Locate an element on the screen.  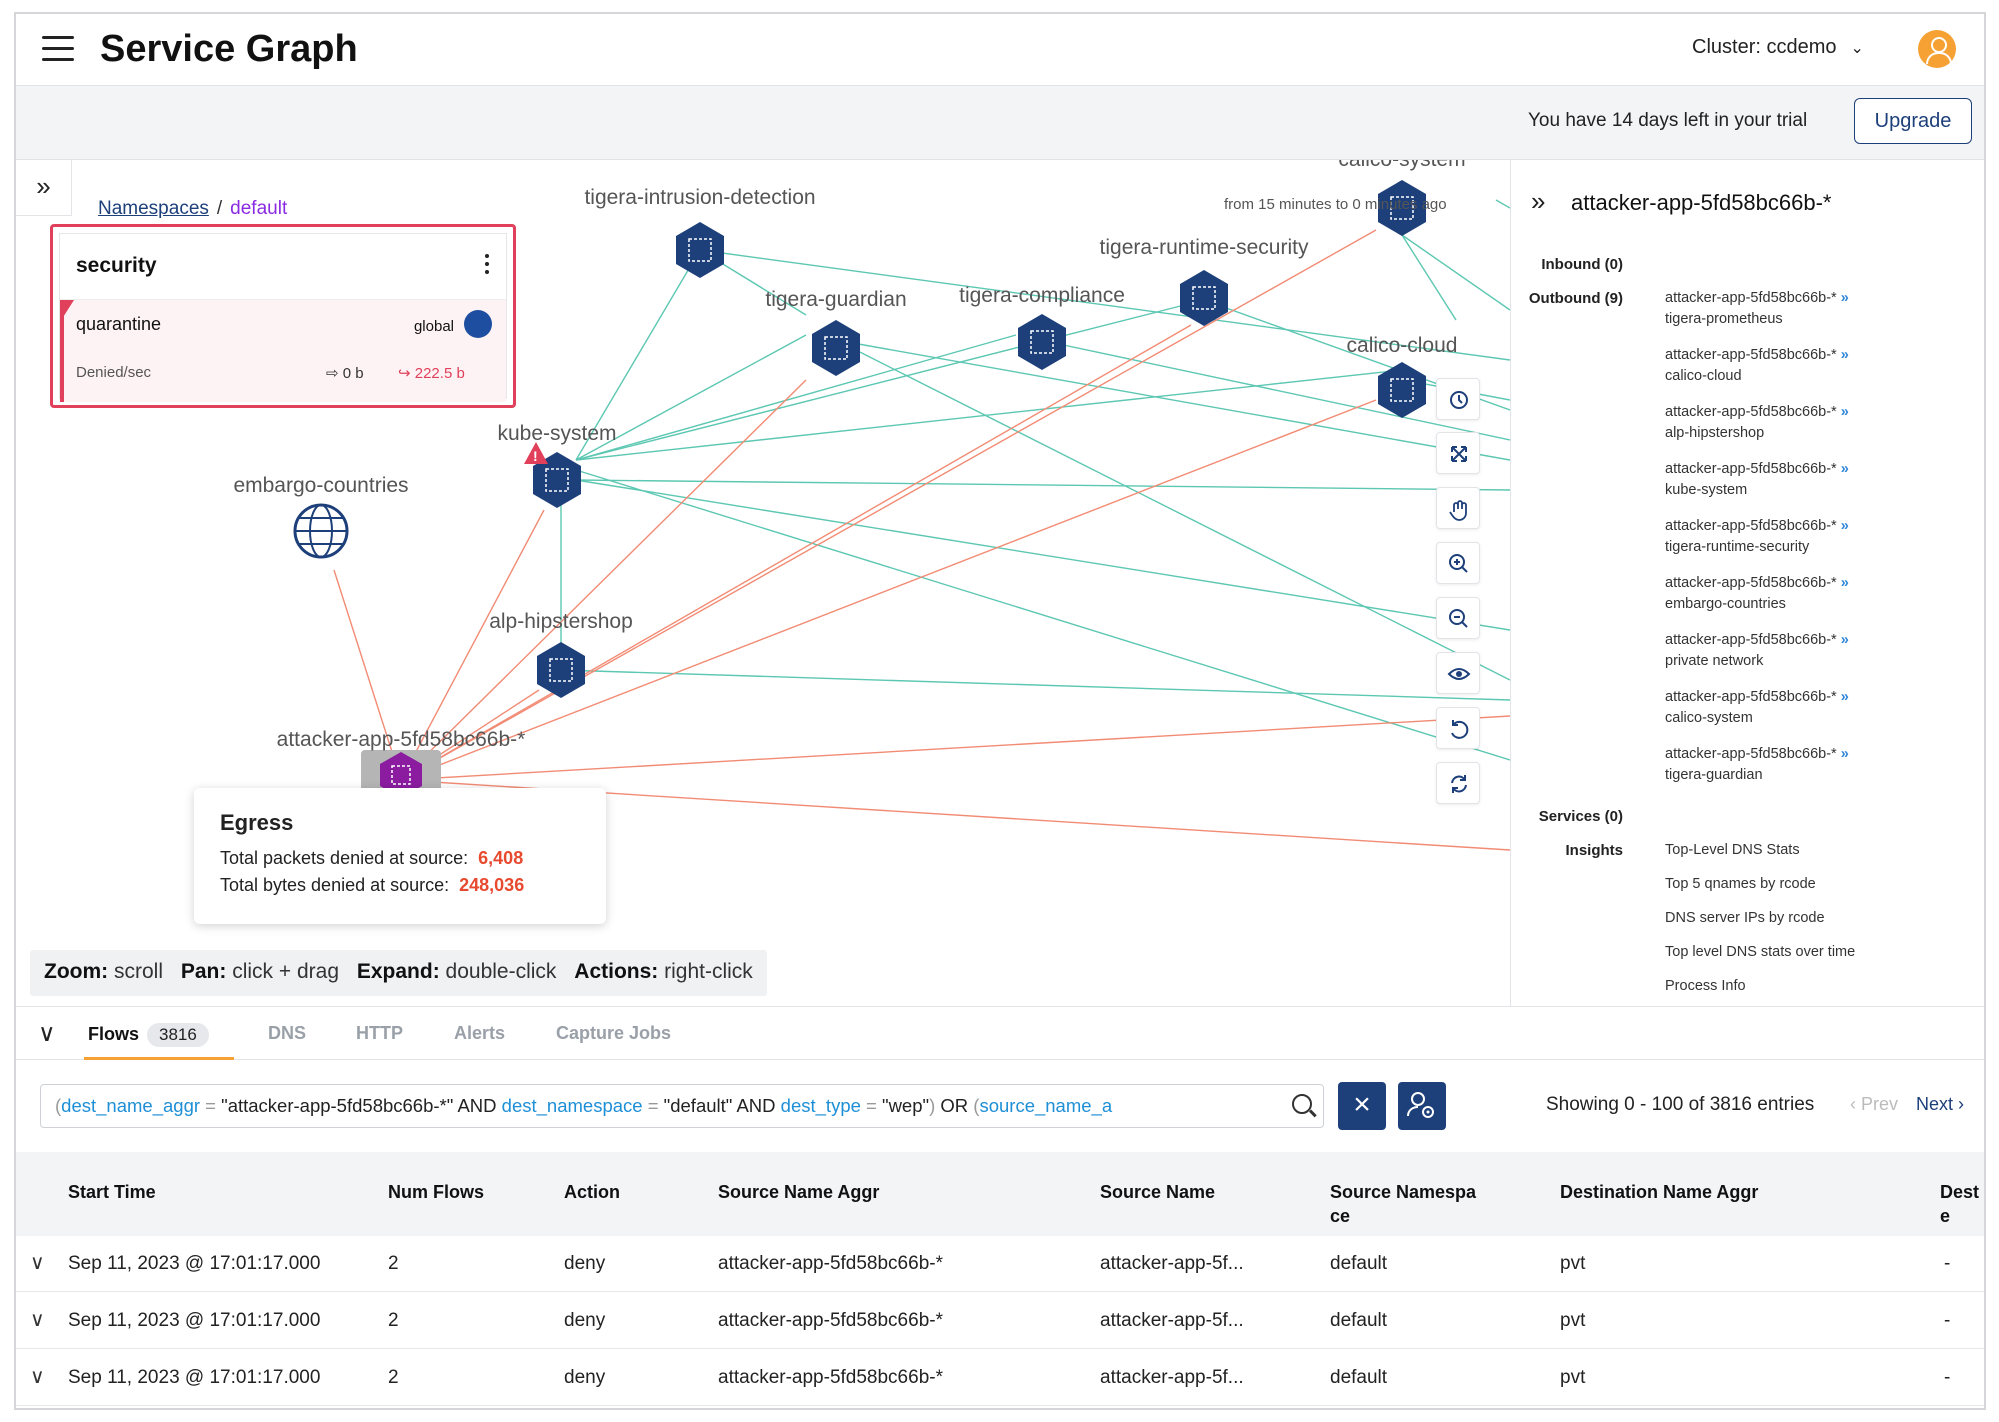
col-source-name: Source Name is located at coordinates (1157, 1192).